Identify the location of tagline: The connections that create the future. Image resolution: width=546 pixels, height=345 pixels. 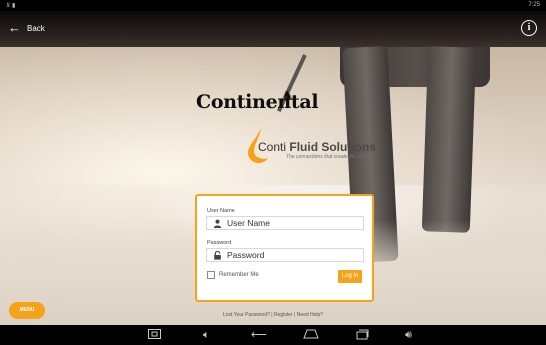
(328, 157).